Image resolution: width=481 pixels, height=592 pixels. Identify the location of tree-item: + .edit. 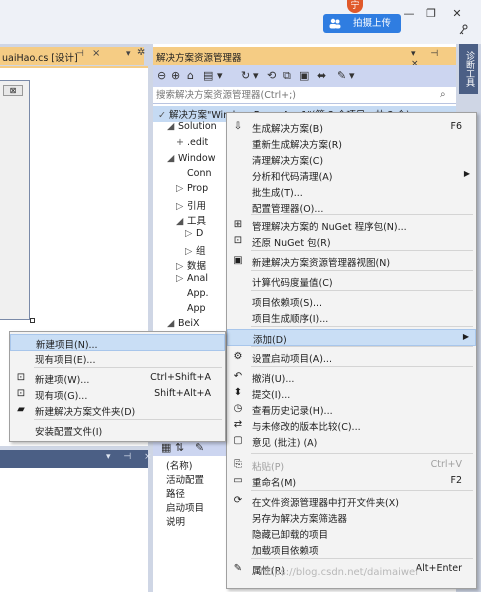
(192, 144).